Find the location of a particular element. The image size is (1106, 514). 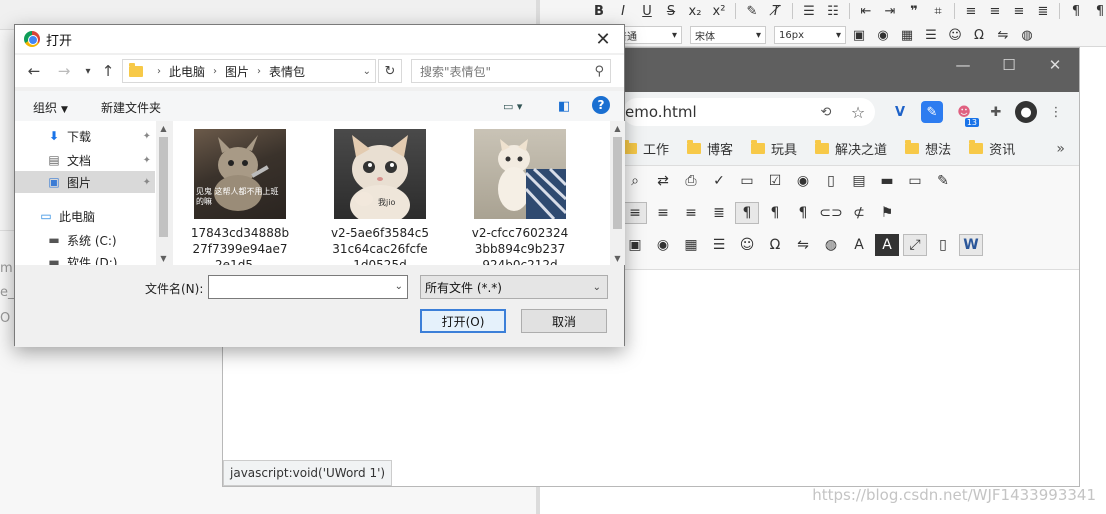

recent-locations-chevron-icon: ▾ is located at coordinates (88, 71).